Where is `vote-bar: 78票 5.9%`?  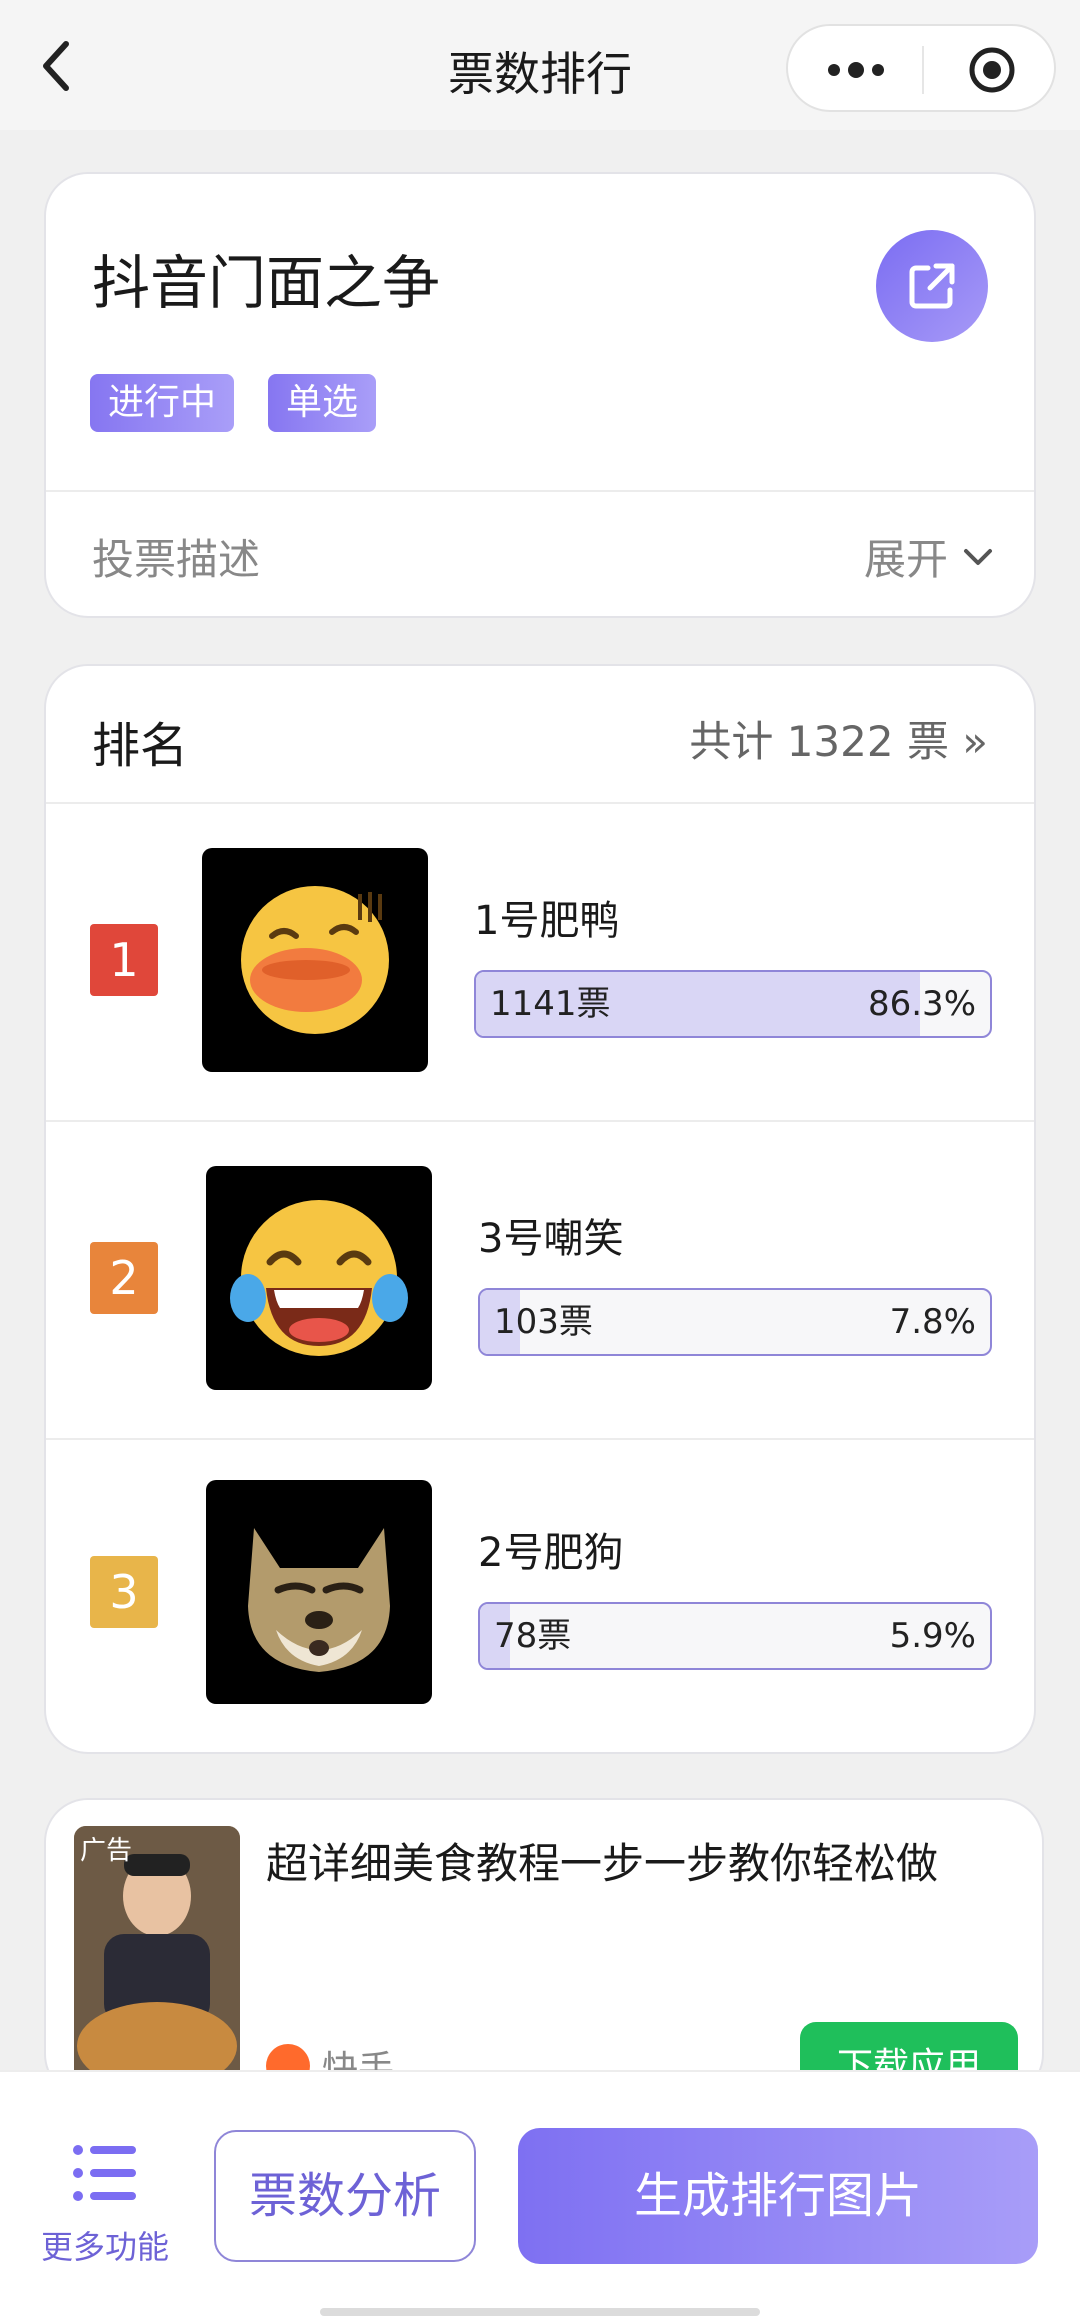 vote-bar: 78票 5.9% is located at coordinates (735, 1636).